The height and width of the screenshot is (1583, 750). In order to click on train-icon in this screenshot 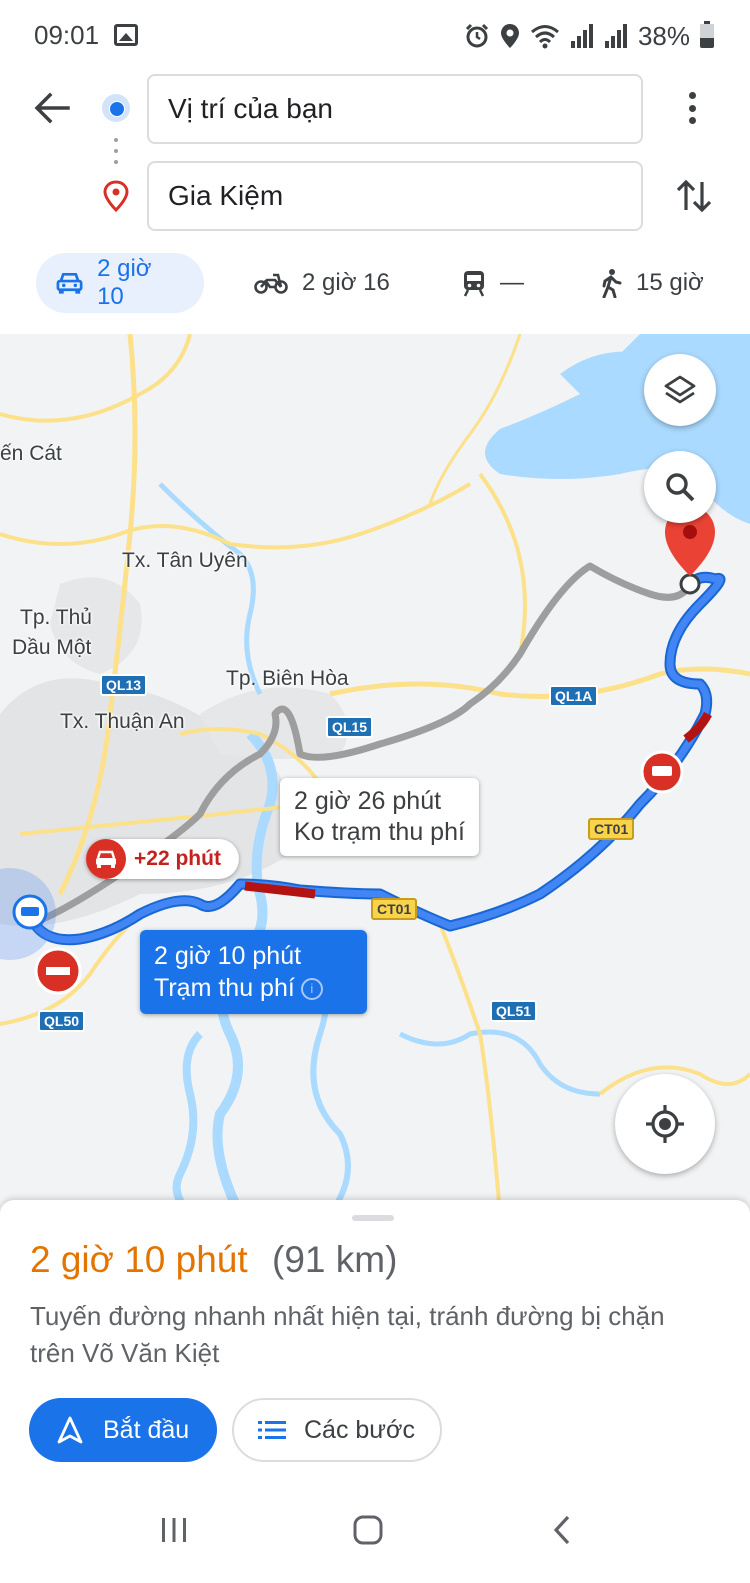, I will do `click(474, 284)`.